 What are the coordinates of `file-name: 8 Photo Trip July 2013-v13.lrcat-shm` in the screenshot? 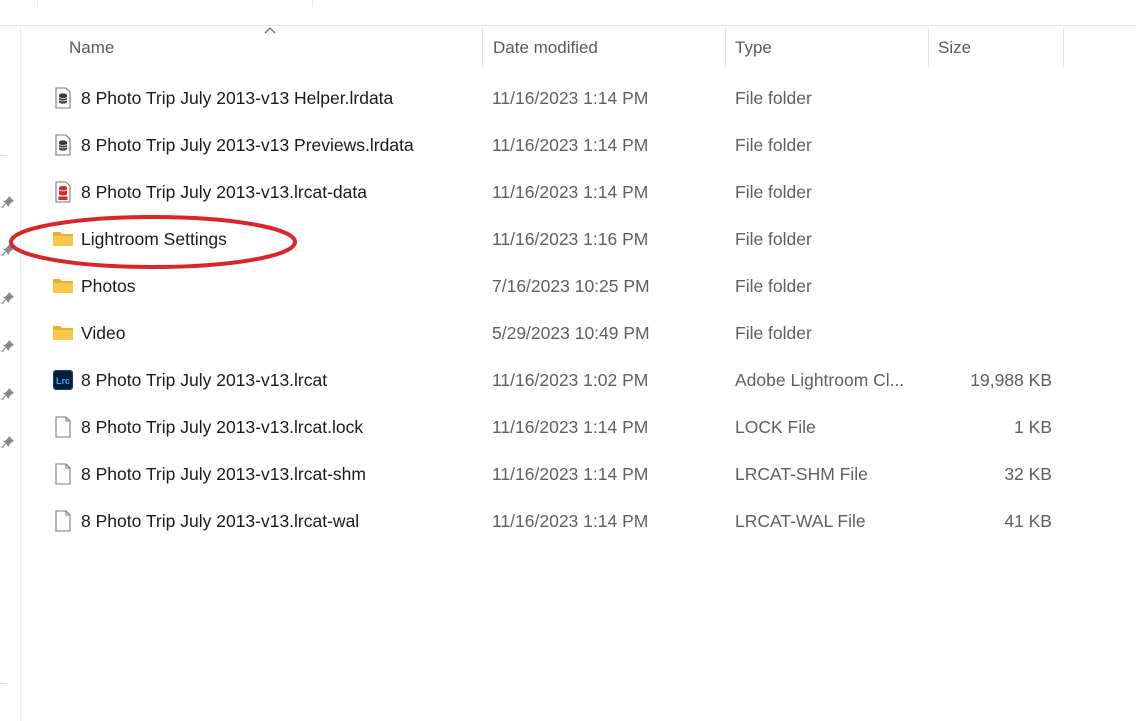 It's located at (223, 474).